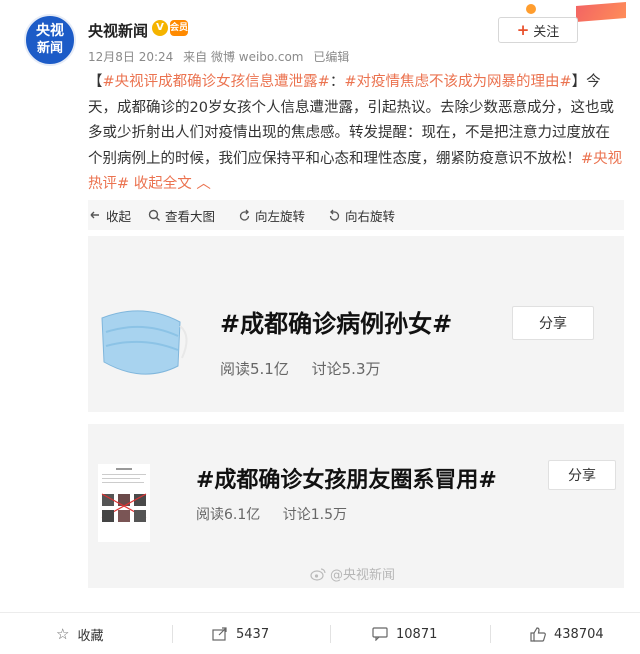 This screenshot has height=654, width=640. I want to click on star-icon: ☆, so click(63, 634).